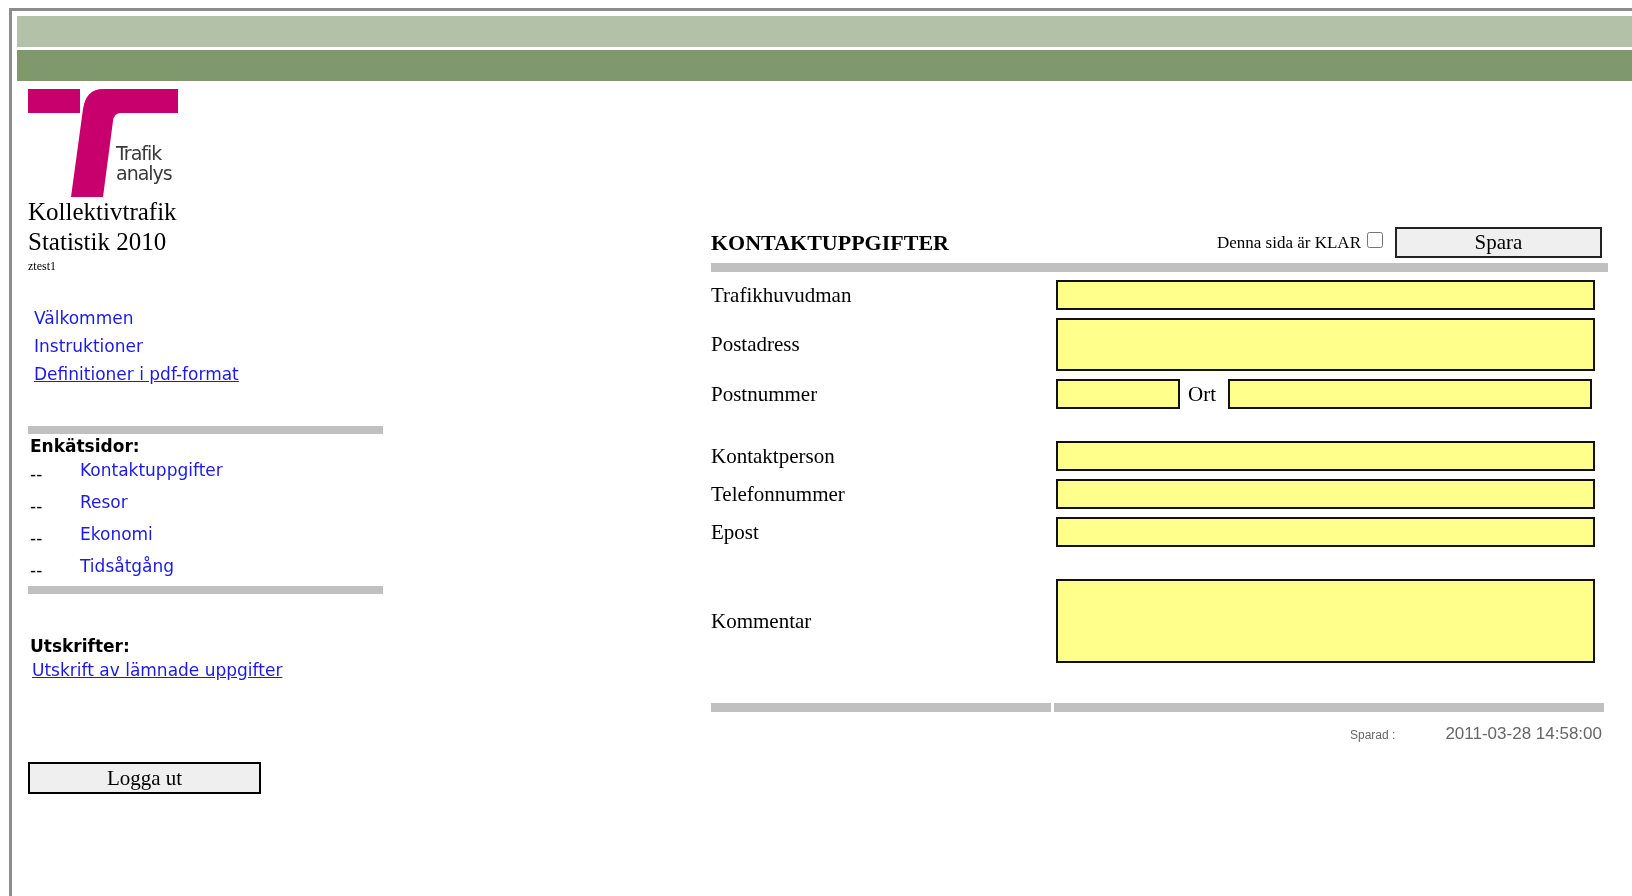 This screenshot has width=1632, height=896. What do you see at coordinates (84, 318) in the screenshot?
I see `nav-link: Välkommen` at bounding box center [84, 318].